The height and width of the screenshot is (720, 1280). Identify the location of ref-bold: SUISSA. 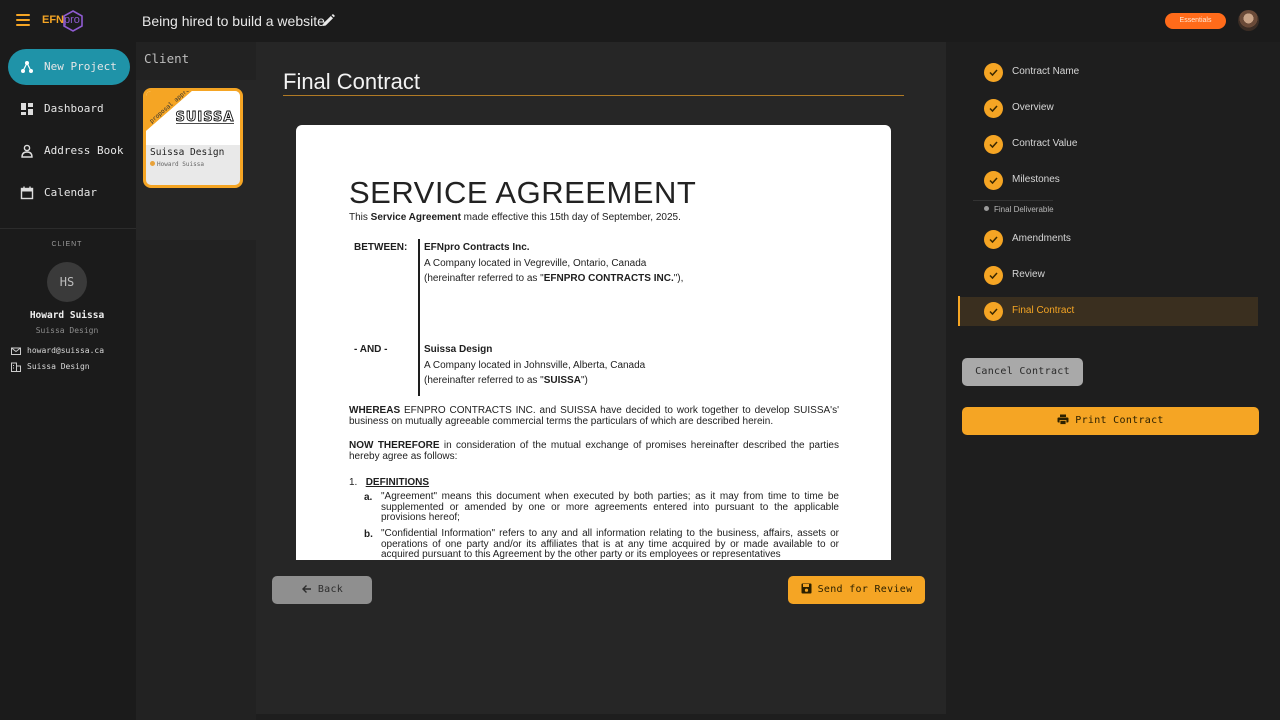
(562, 380).